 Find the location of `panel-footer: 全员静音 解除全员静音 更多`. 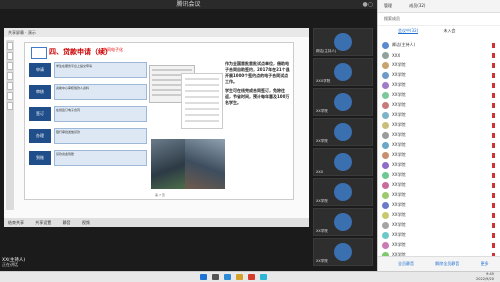

panel-footer: 全员静音 解除全员静音 更多 is located at coordinates (439, 263).